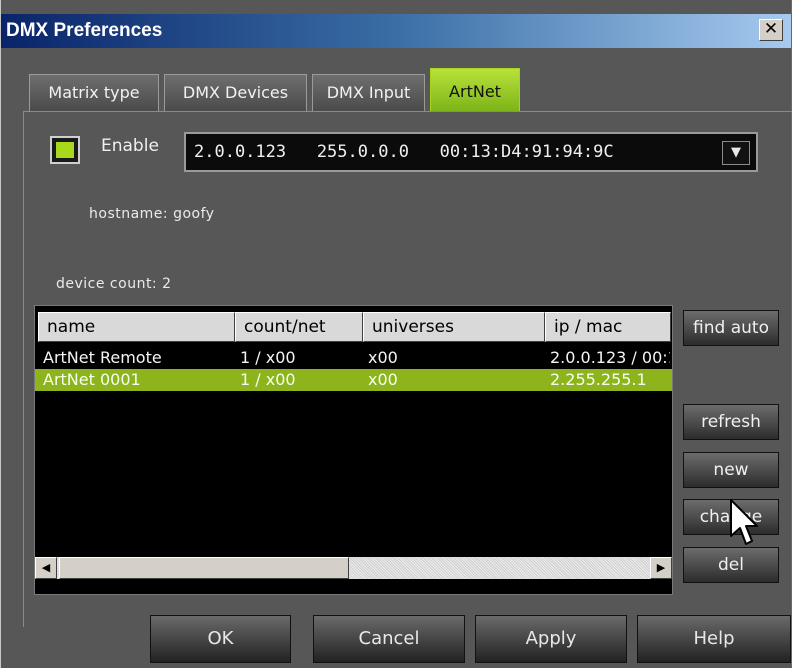 This screenshot has height=668, width=792. I want to click on help-button: Help, so click(714, 639).